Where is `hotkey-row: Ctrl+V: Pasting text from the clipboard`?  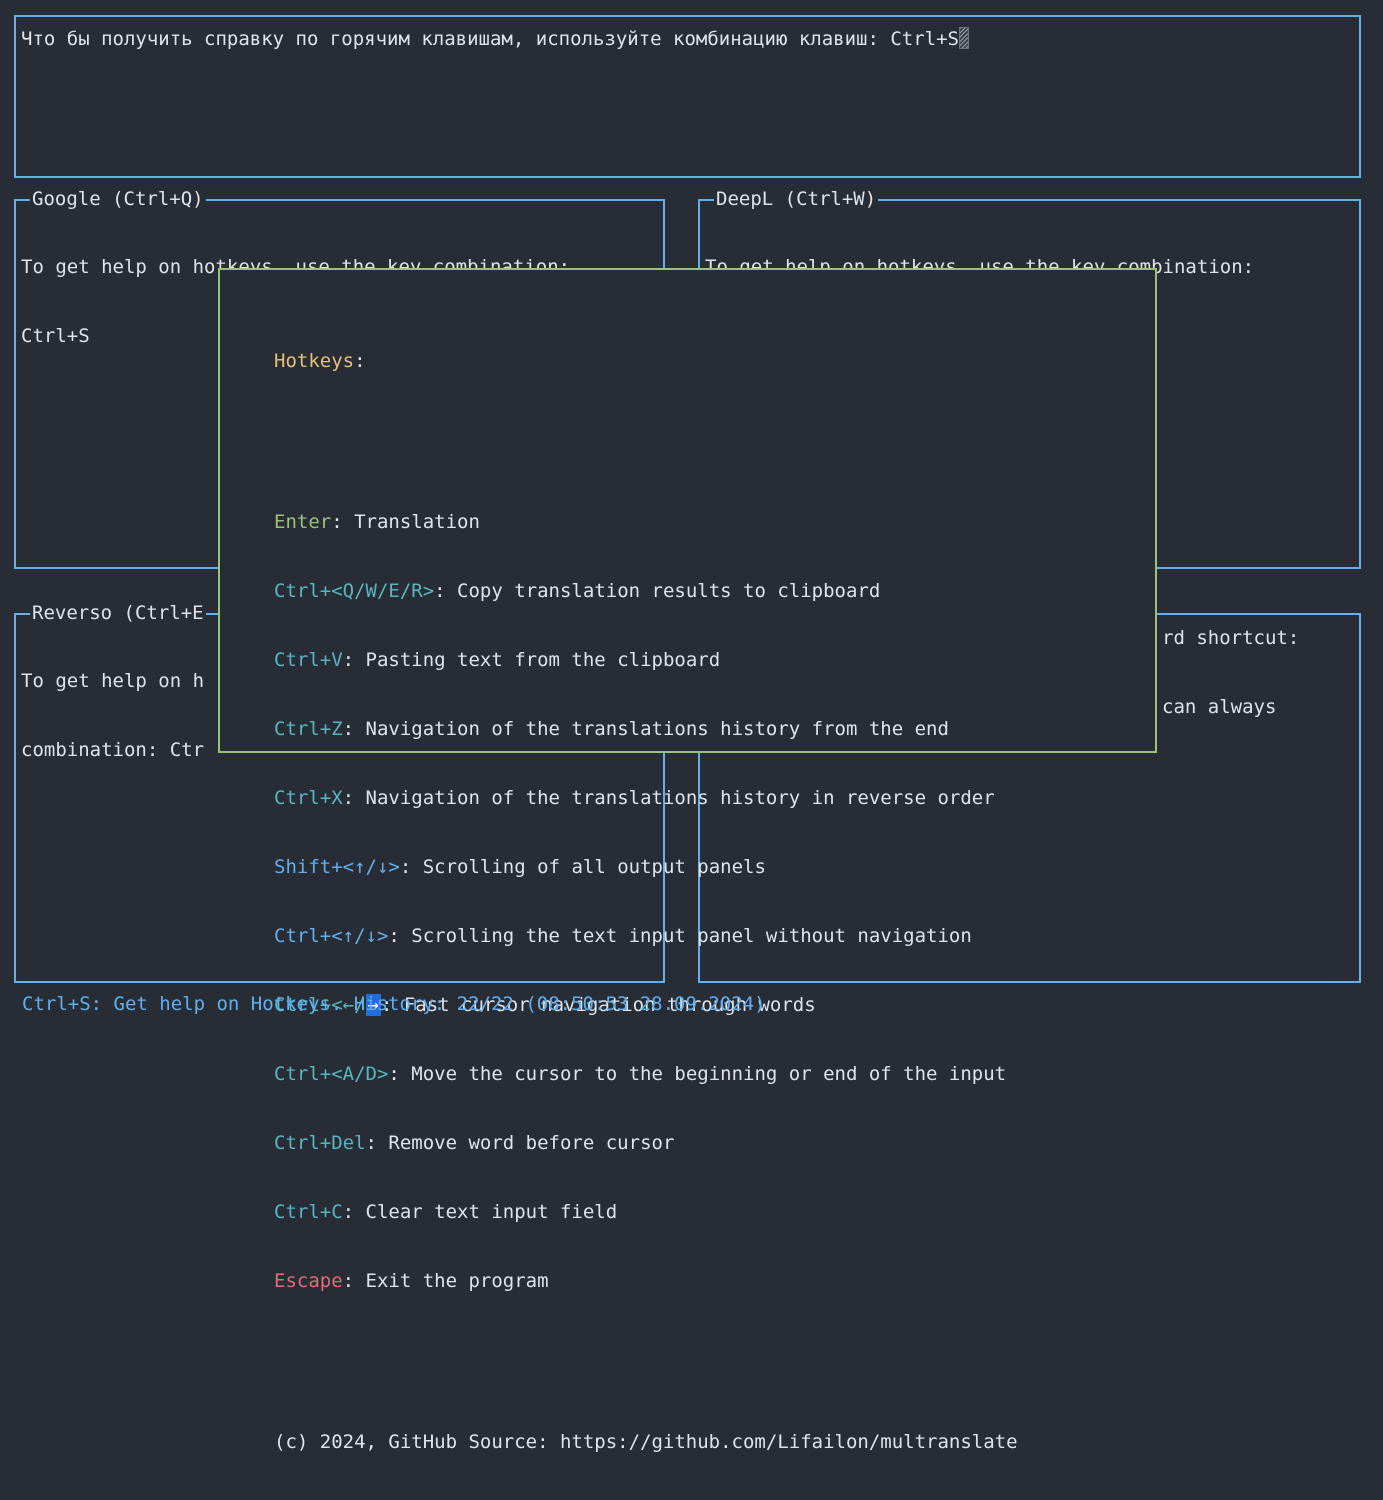
hotkey-row: Ctrl+V: Pasting text from the clipboard is located at coordinates (646, 660).